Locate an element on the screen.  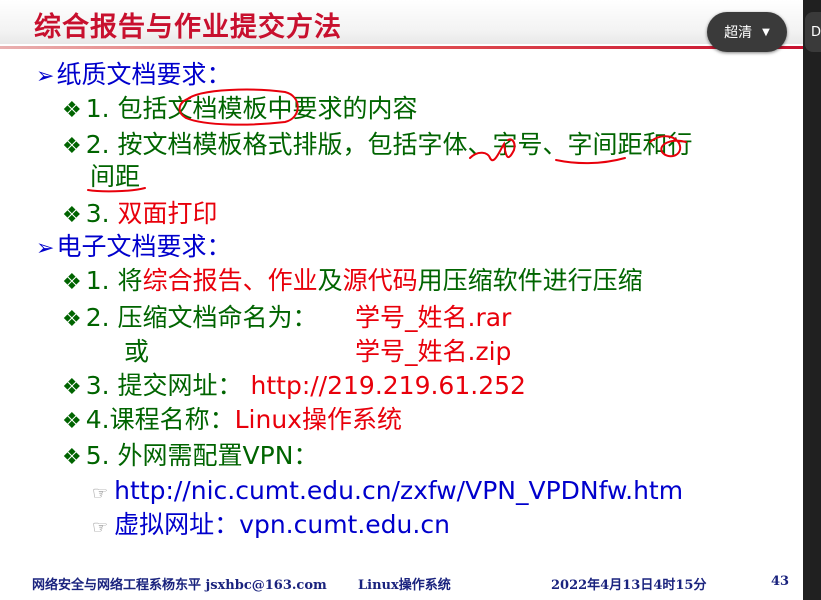
footer-author: 网络安全与网络工程系杨东平 jsxhbc@163.com is located at coordinates (179, 585).